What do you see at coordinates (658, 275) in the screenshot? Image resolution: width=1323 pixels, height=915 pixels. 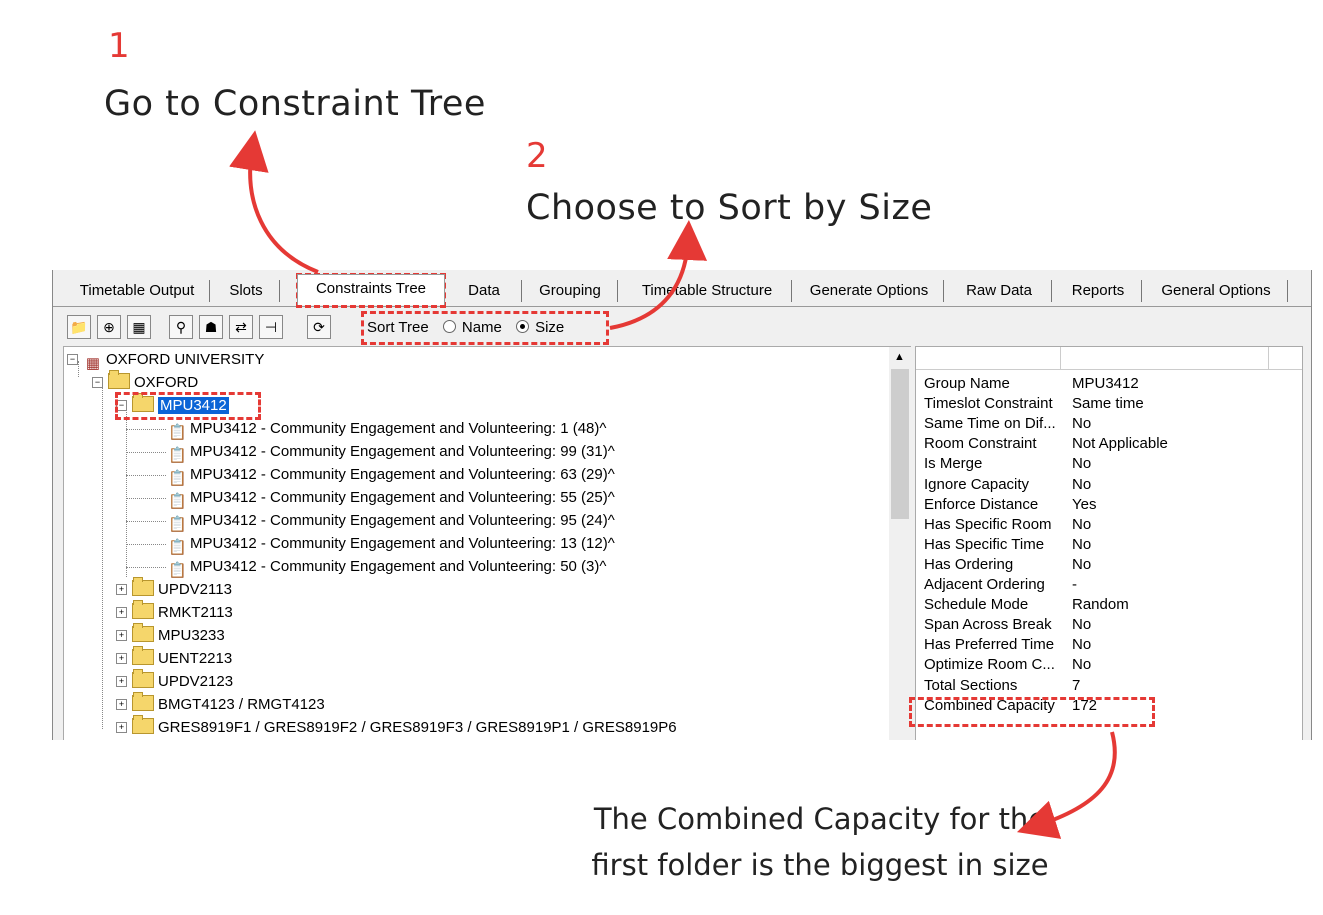 I see `arrow-to-step2` at bounding box center [658, 275].